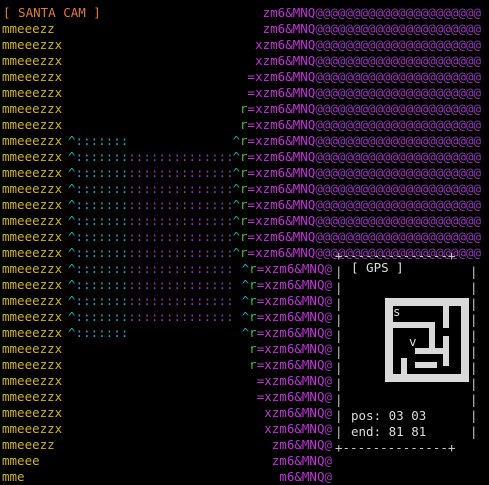  I want to click on ascii-left: mmeee, so click(21, 460).